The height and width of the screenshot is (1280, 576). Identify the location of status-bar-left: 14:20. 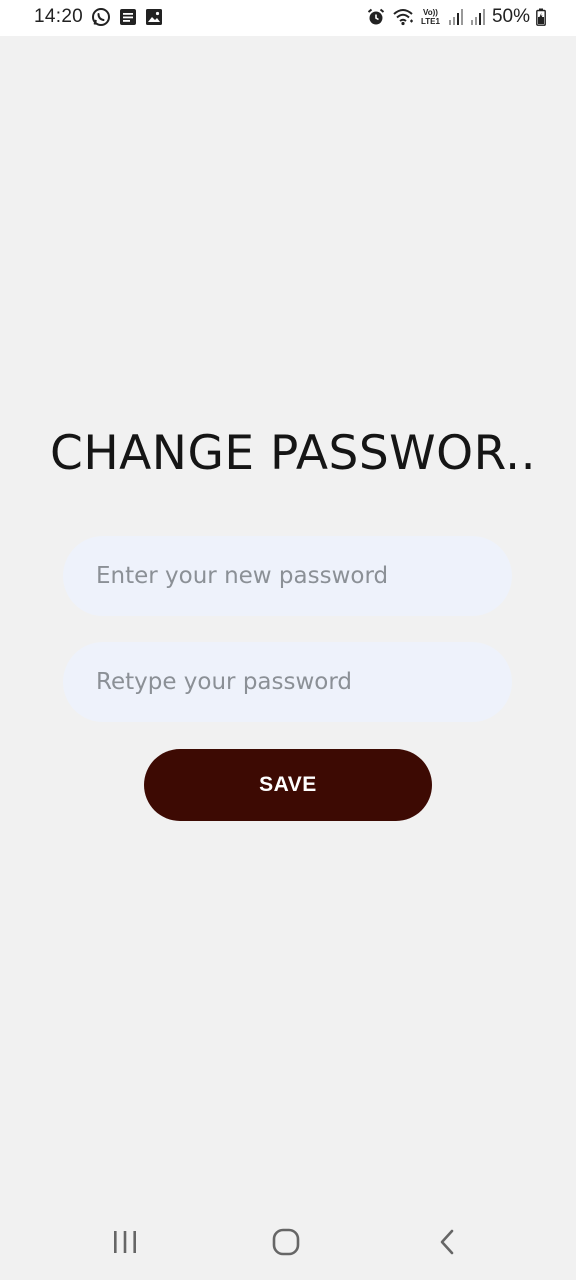
(98, 17).